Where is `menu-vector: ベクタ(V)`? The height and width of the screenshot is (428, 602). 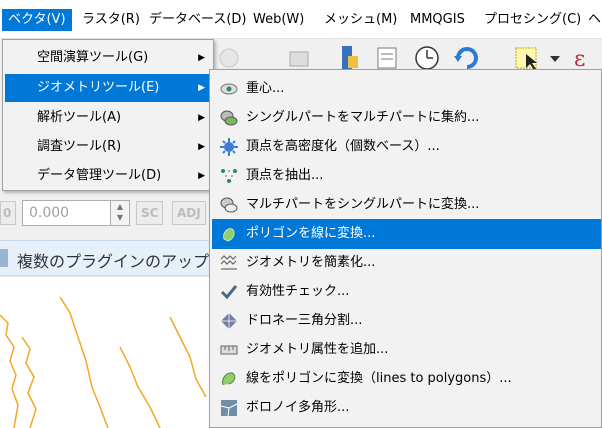
menu-vector: ベクタ(V) is located at coordinates (37, 20).